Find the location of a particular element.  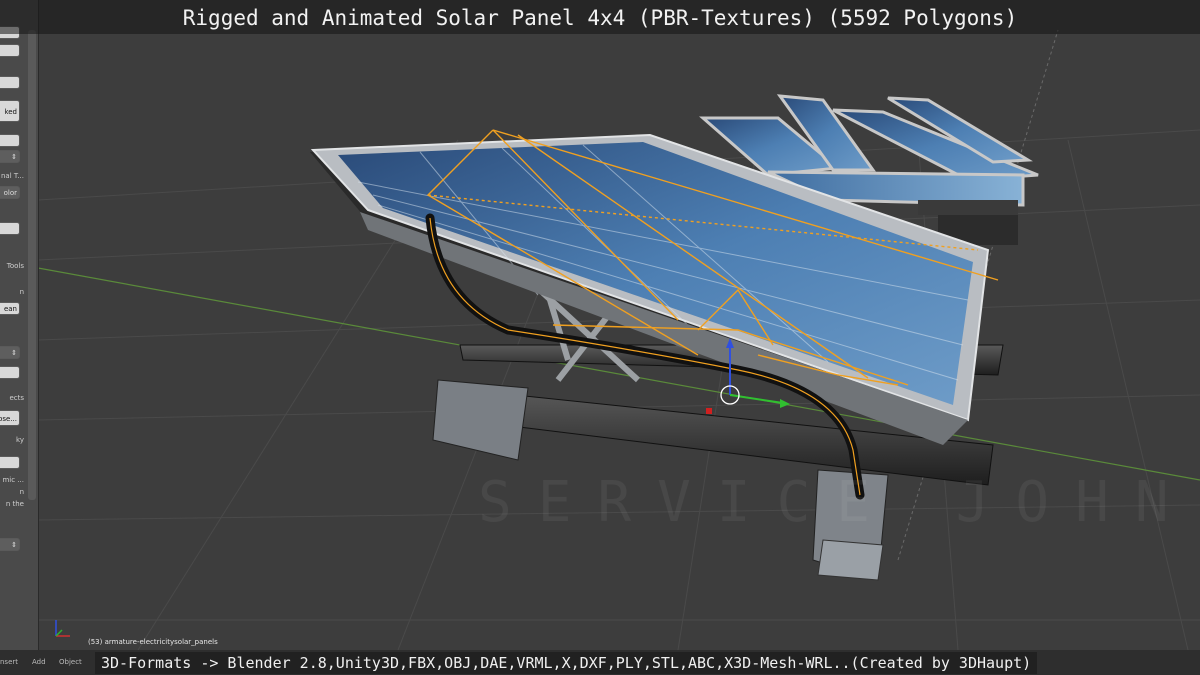

nthe-label: n the is located at coordinates (14, 504).